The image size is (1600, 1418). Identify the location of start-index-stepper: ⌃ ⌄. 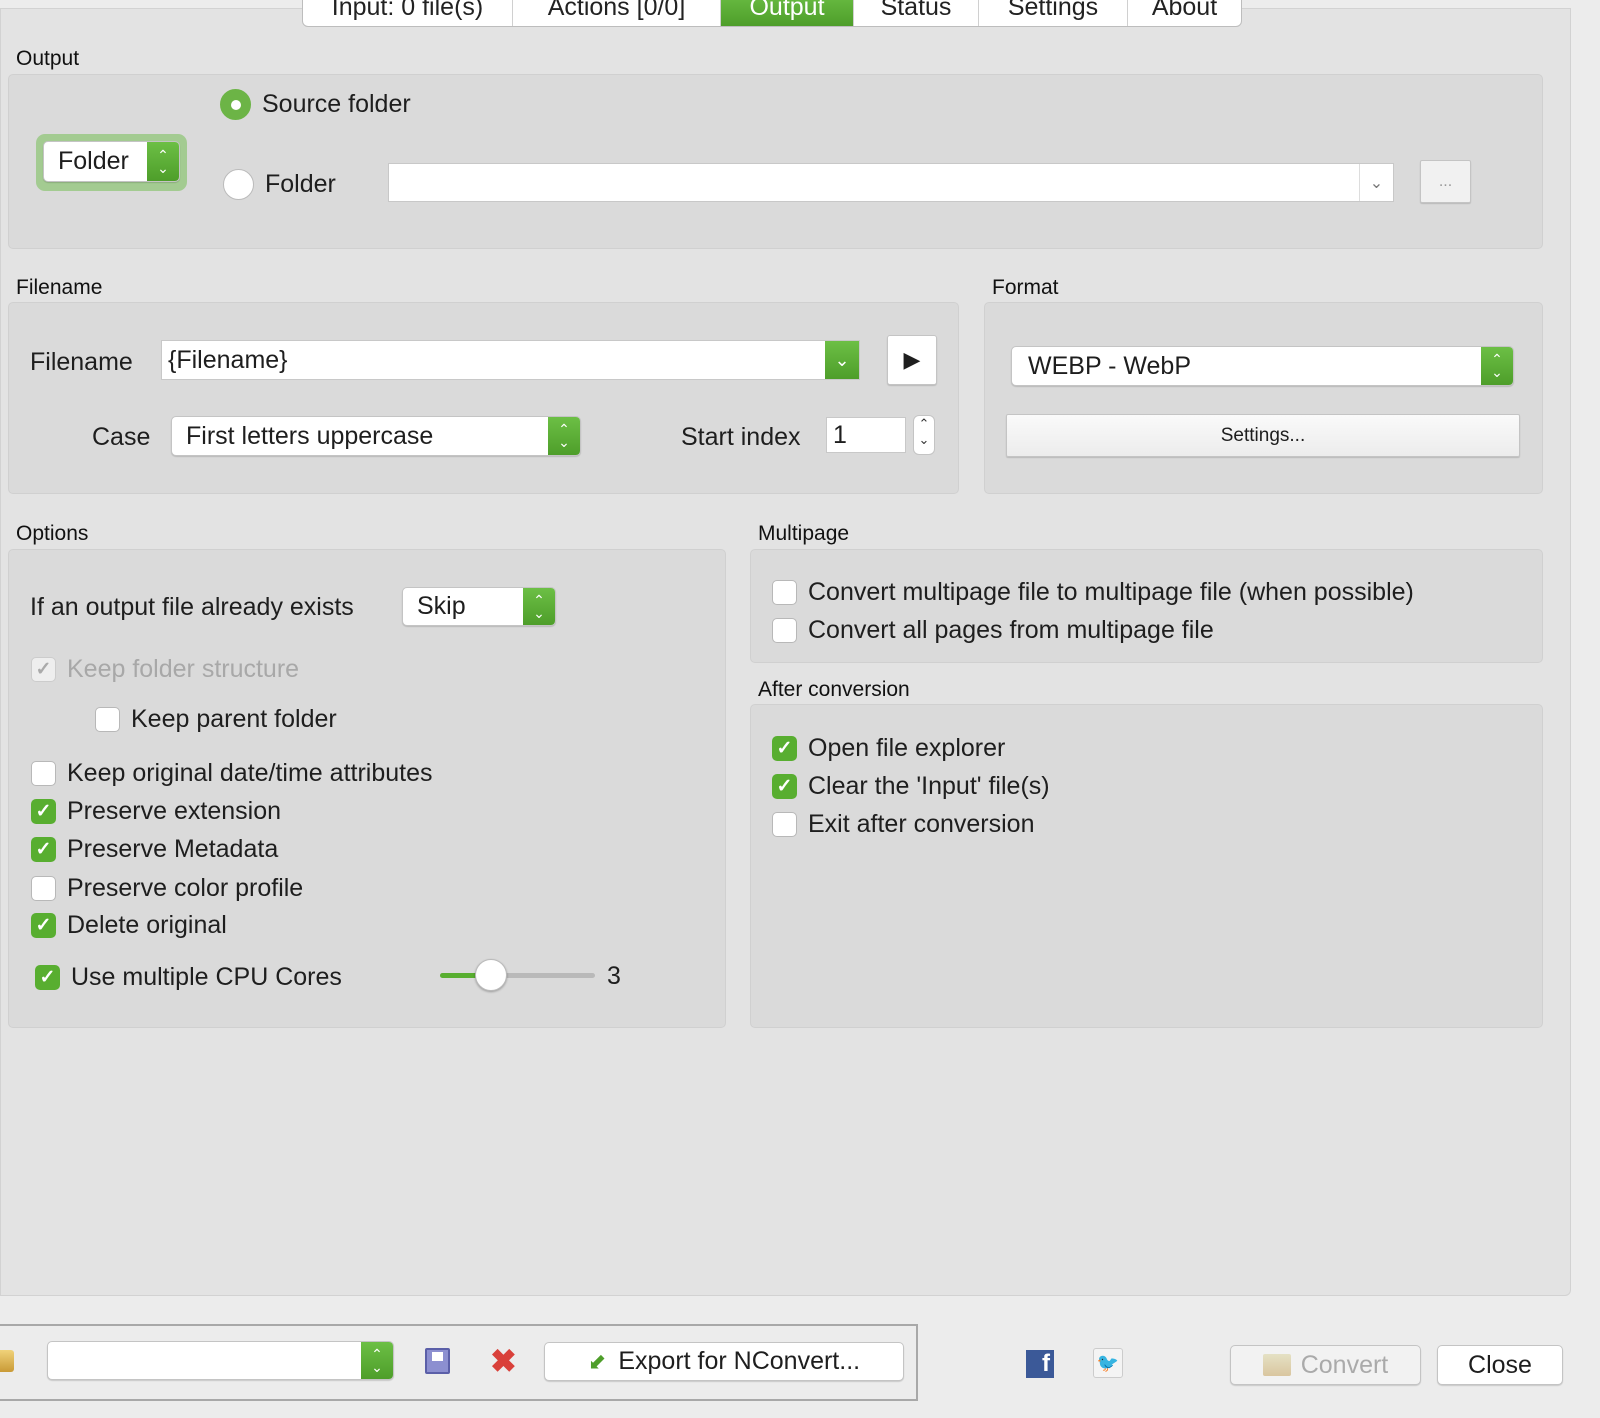
(924, 435).